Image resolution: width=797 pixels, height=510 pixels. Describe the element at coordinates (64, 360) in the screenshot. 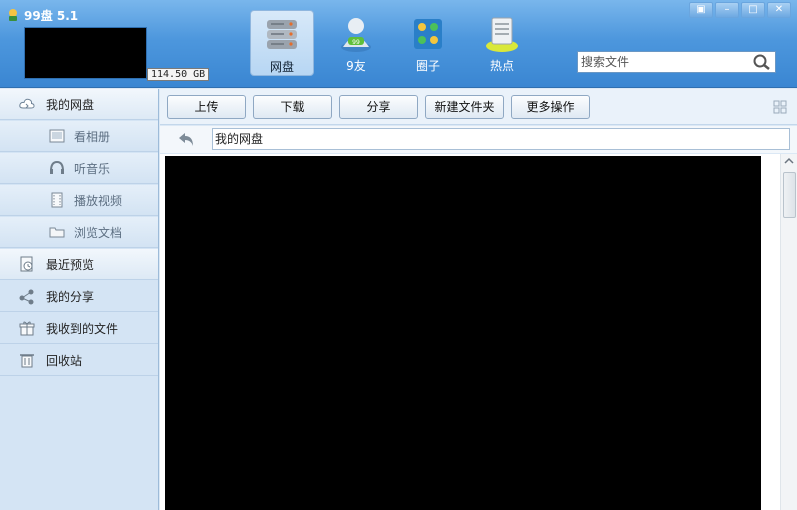

I see `sidebar-item-label: 回收站` at that location.